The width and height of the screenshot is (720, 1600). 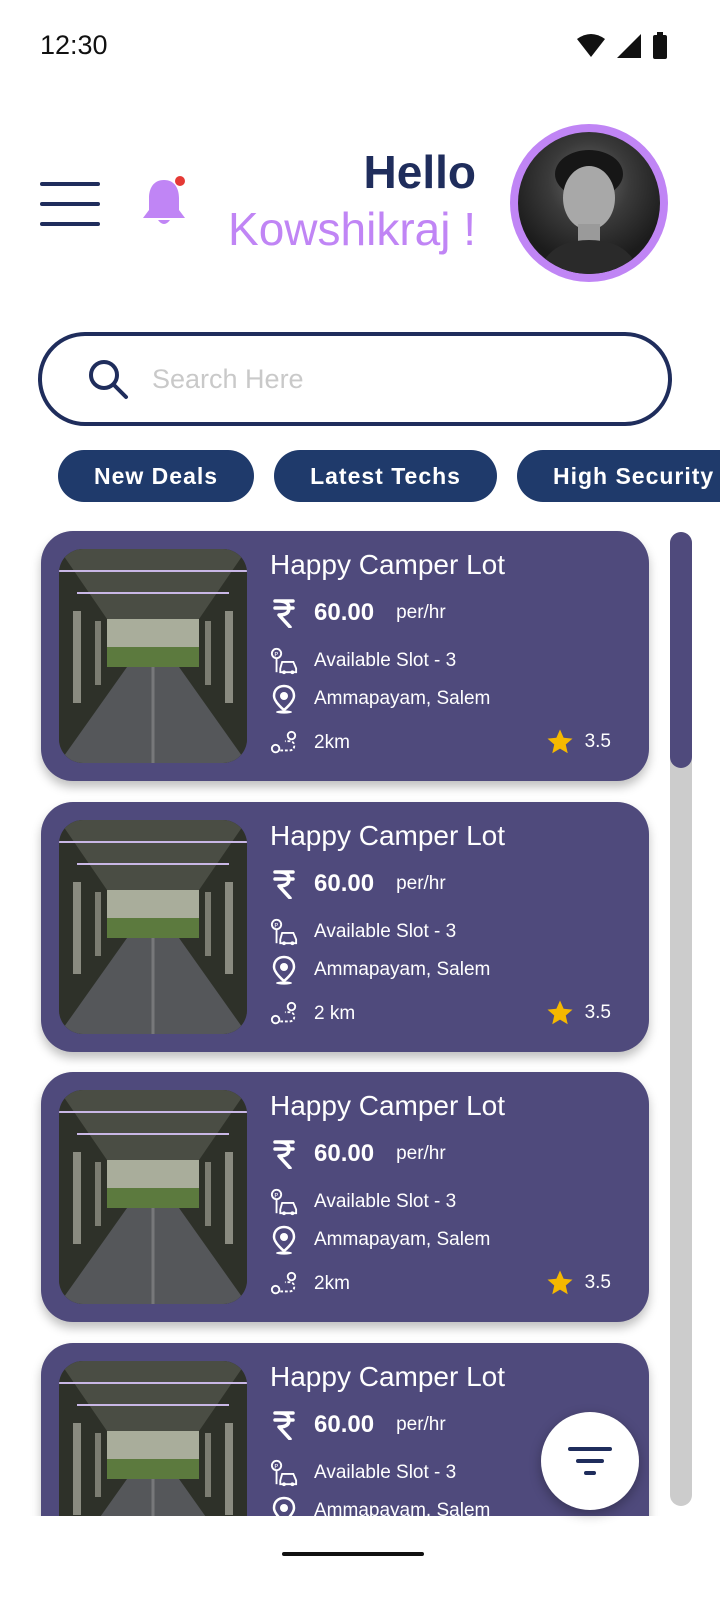 What do you see at coordinates (367, 379) in the screenshot?
I see `search-input` at bounding box center [367, 379].